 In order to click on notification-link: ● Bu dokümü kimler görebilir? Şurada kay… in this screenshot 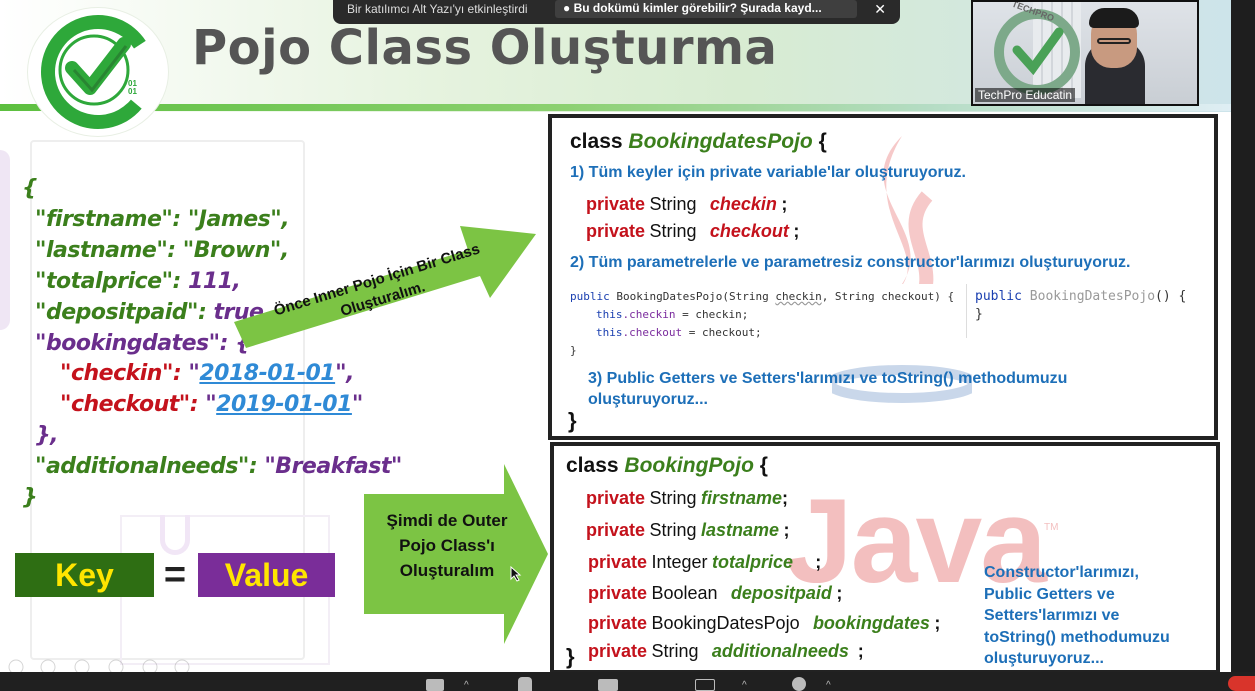, I will do `click(706, 9)`.